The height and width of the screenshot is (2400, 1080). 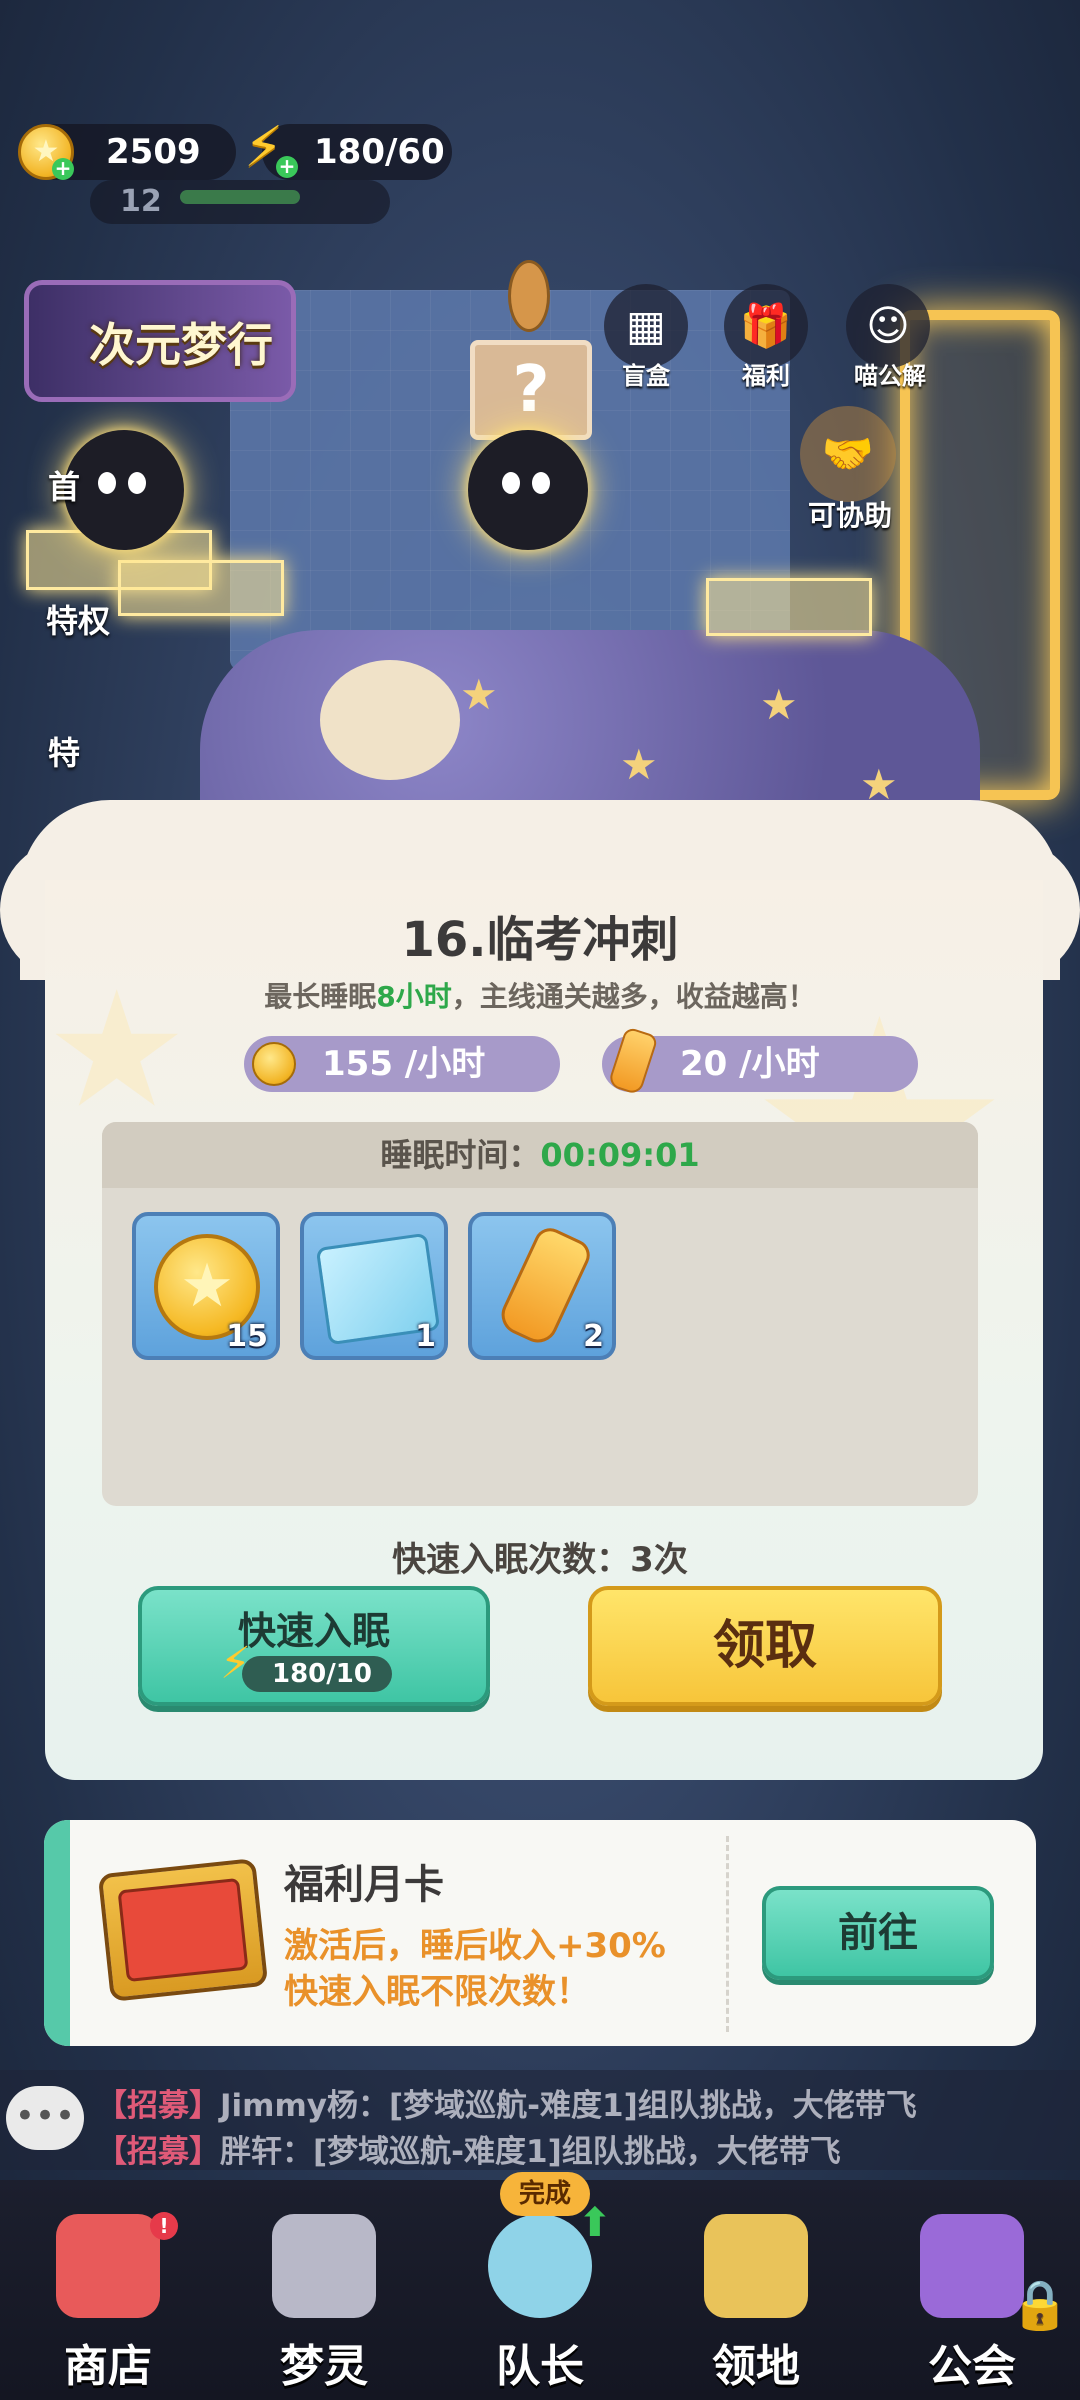 I want to click on handshake-icon: 🤝, so click(x=848, y=454).